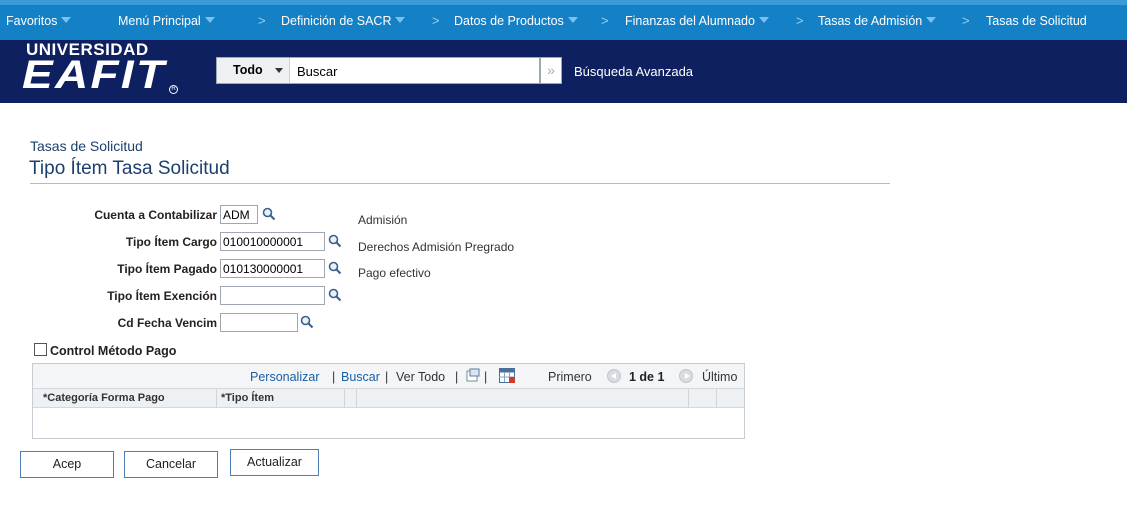  Describe the element at coordinates (67, 464) in the screenshot. I see `acep-button: Acep` at that location.